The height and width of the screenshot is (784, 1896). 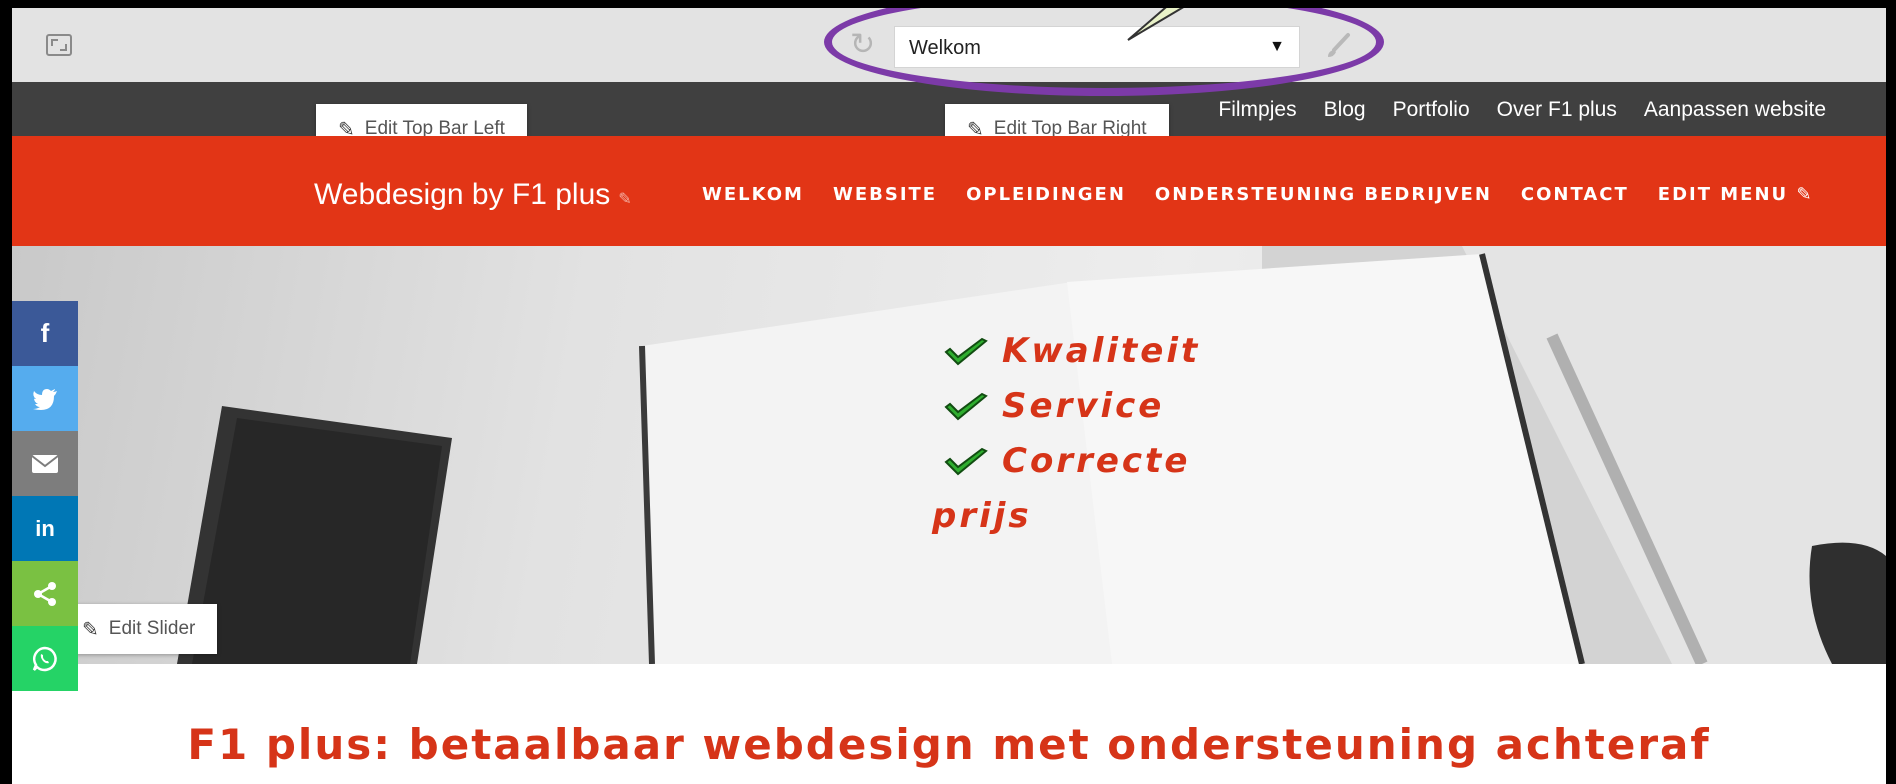 What do you see at coordinates (1557, 110) in the screenshot?
I see `top-link-over-f1-plus: Over F1 plus` at bounding box center [1557, 110].